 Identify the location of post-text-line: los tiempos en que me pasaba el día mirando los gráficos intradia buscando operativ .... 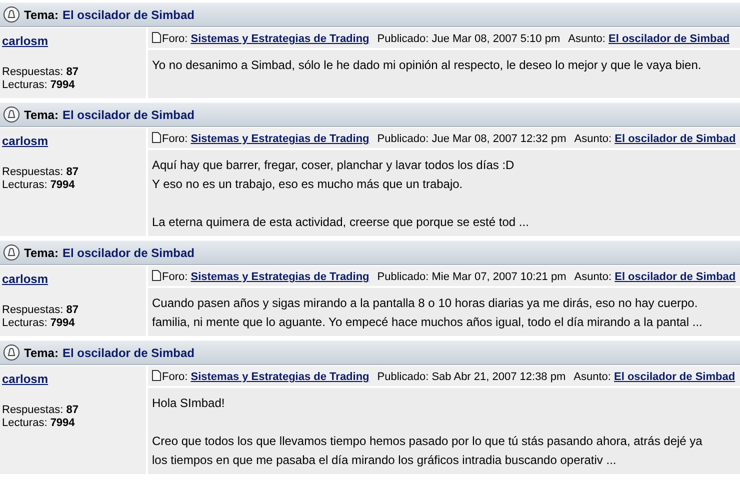
(385, 460).